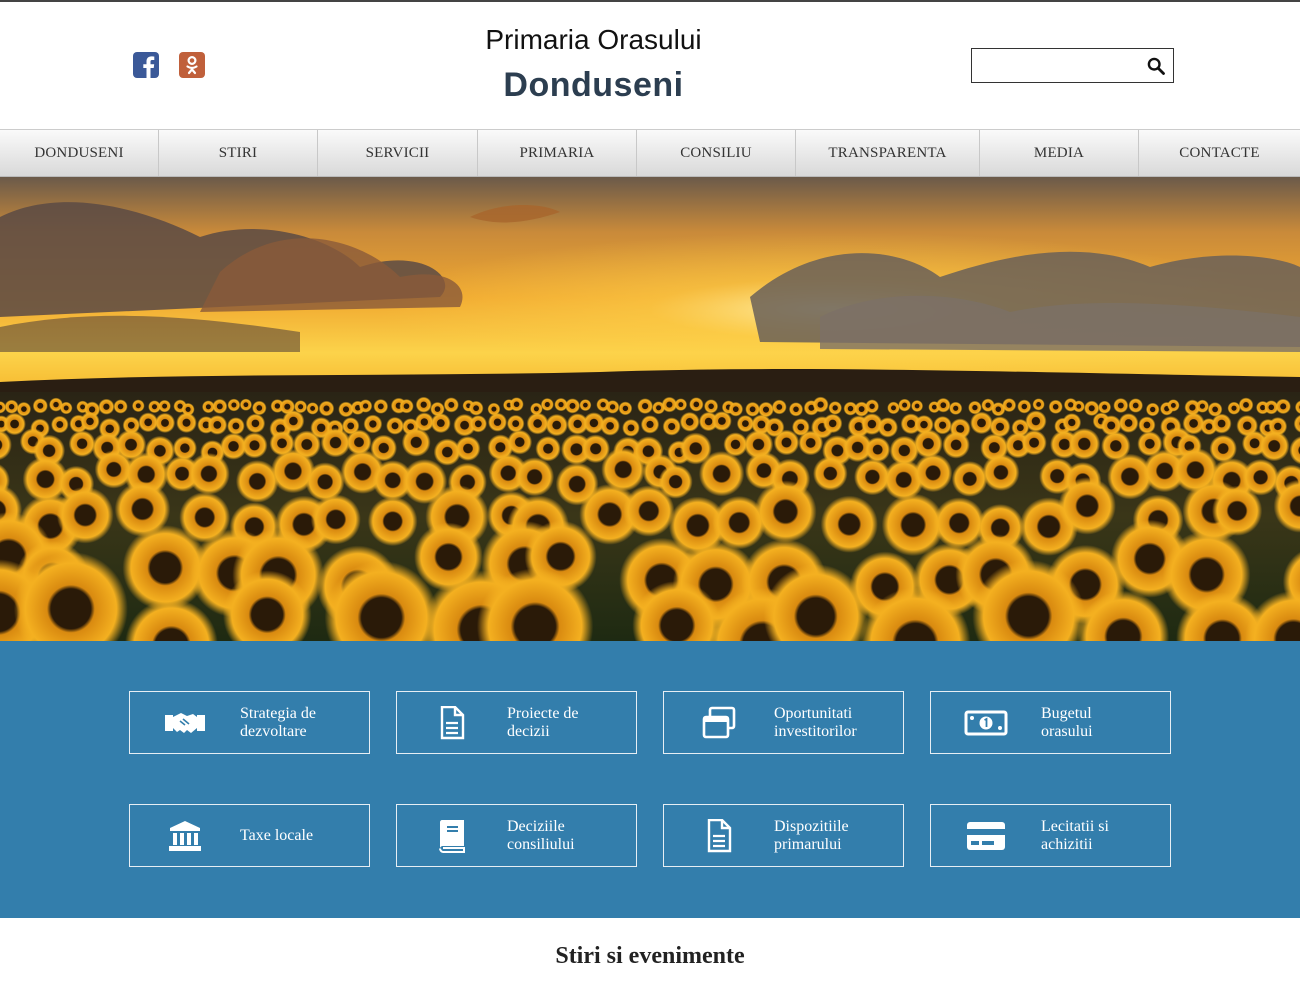 This screenshot has height=1006, width=1300. I want to click on nav-item-primaria: PRIMARIA, so click(557, 153).